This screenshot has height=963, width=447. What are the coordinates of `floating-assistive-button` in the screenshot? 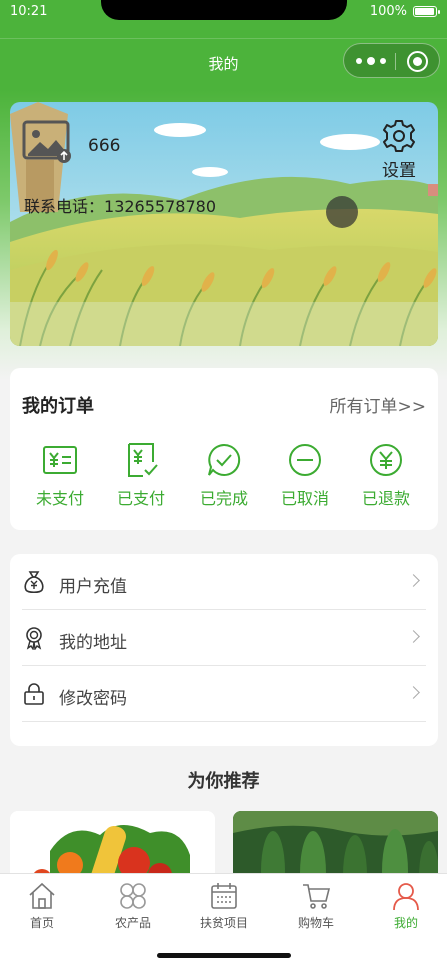 It's located at (342, 212).